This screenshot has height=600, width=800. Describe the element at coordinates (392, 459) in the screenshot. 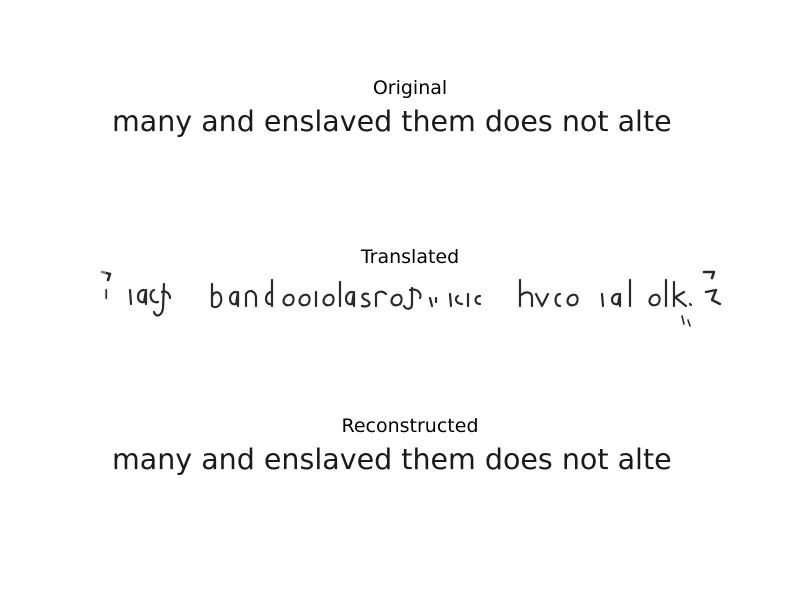

I see `reconstructed-text-image: many and enslaved them does not alte` at that location.